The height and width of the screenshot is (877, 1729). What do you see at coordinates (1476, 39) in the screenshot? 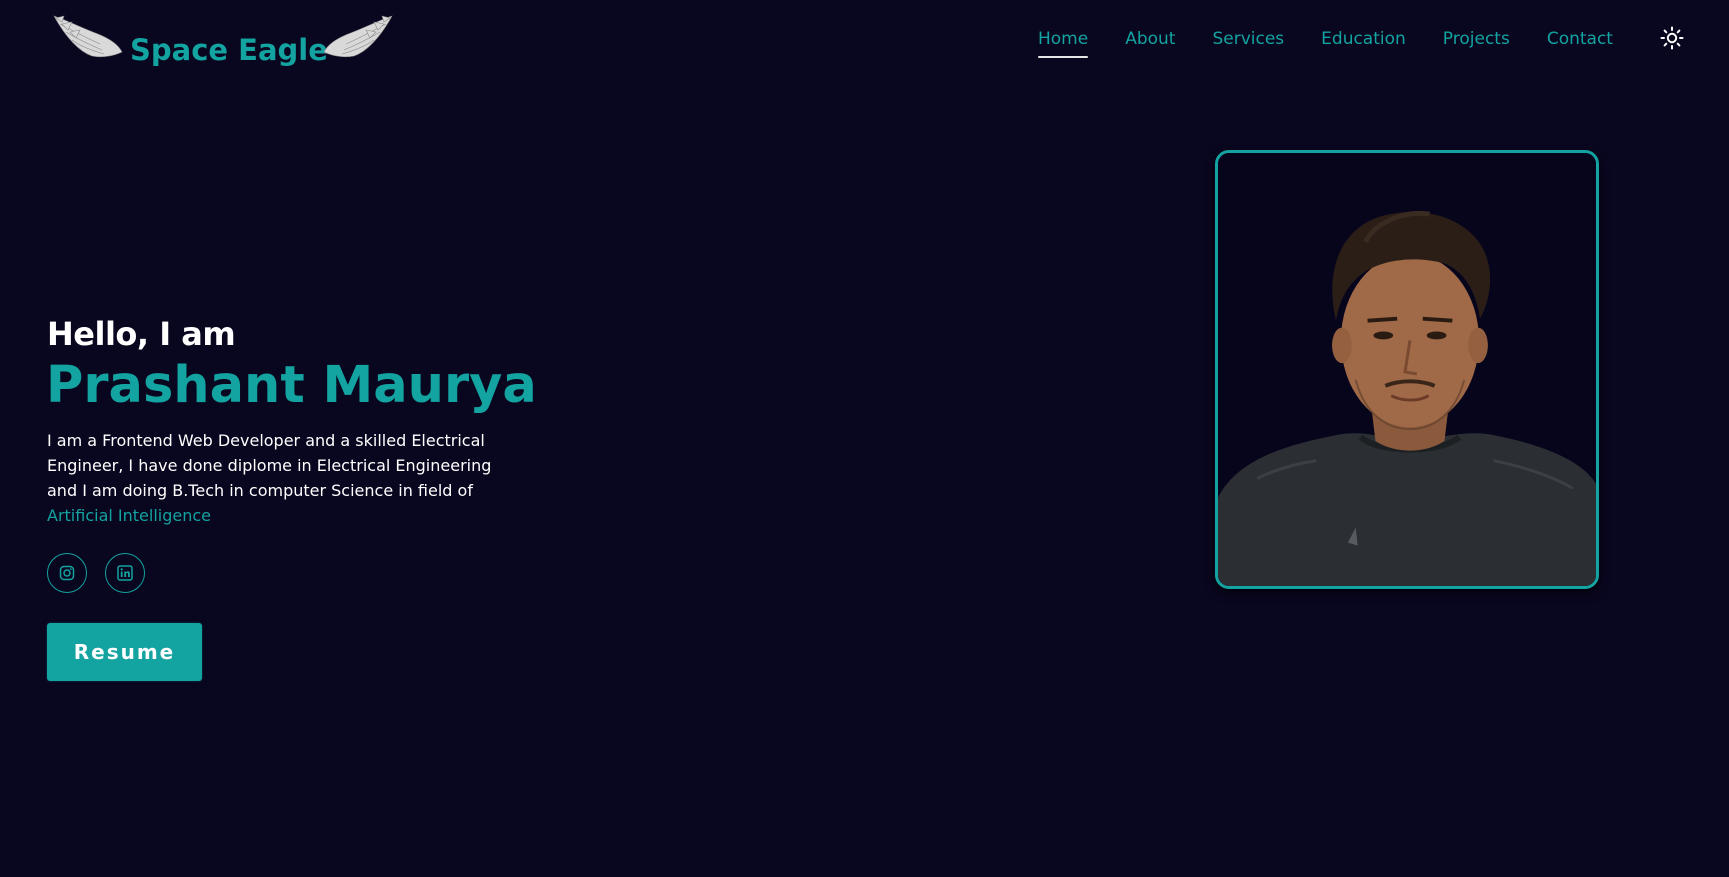
I see `nav-projects-link: Projects` at bounding box center [1476, 39].